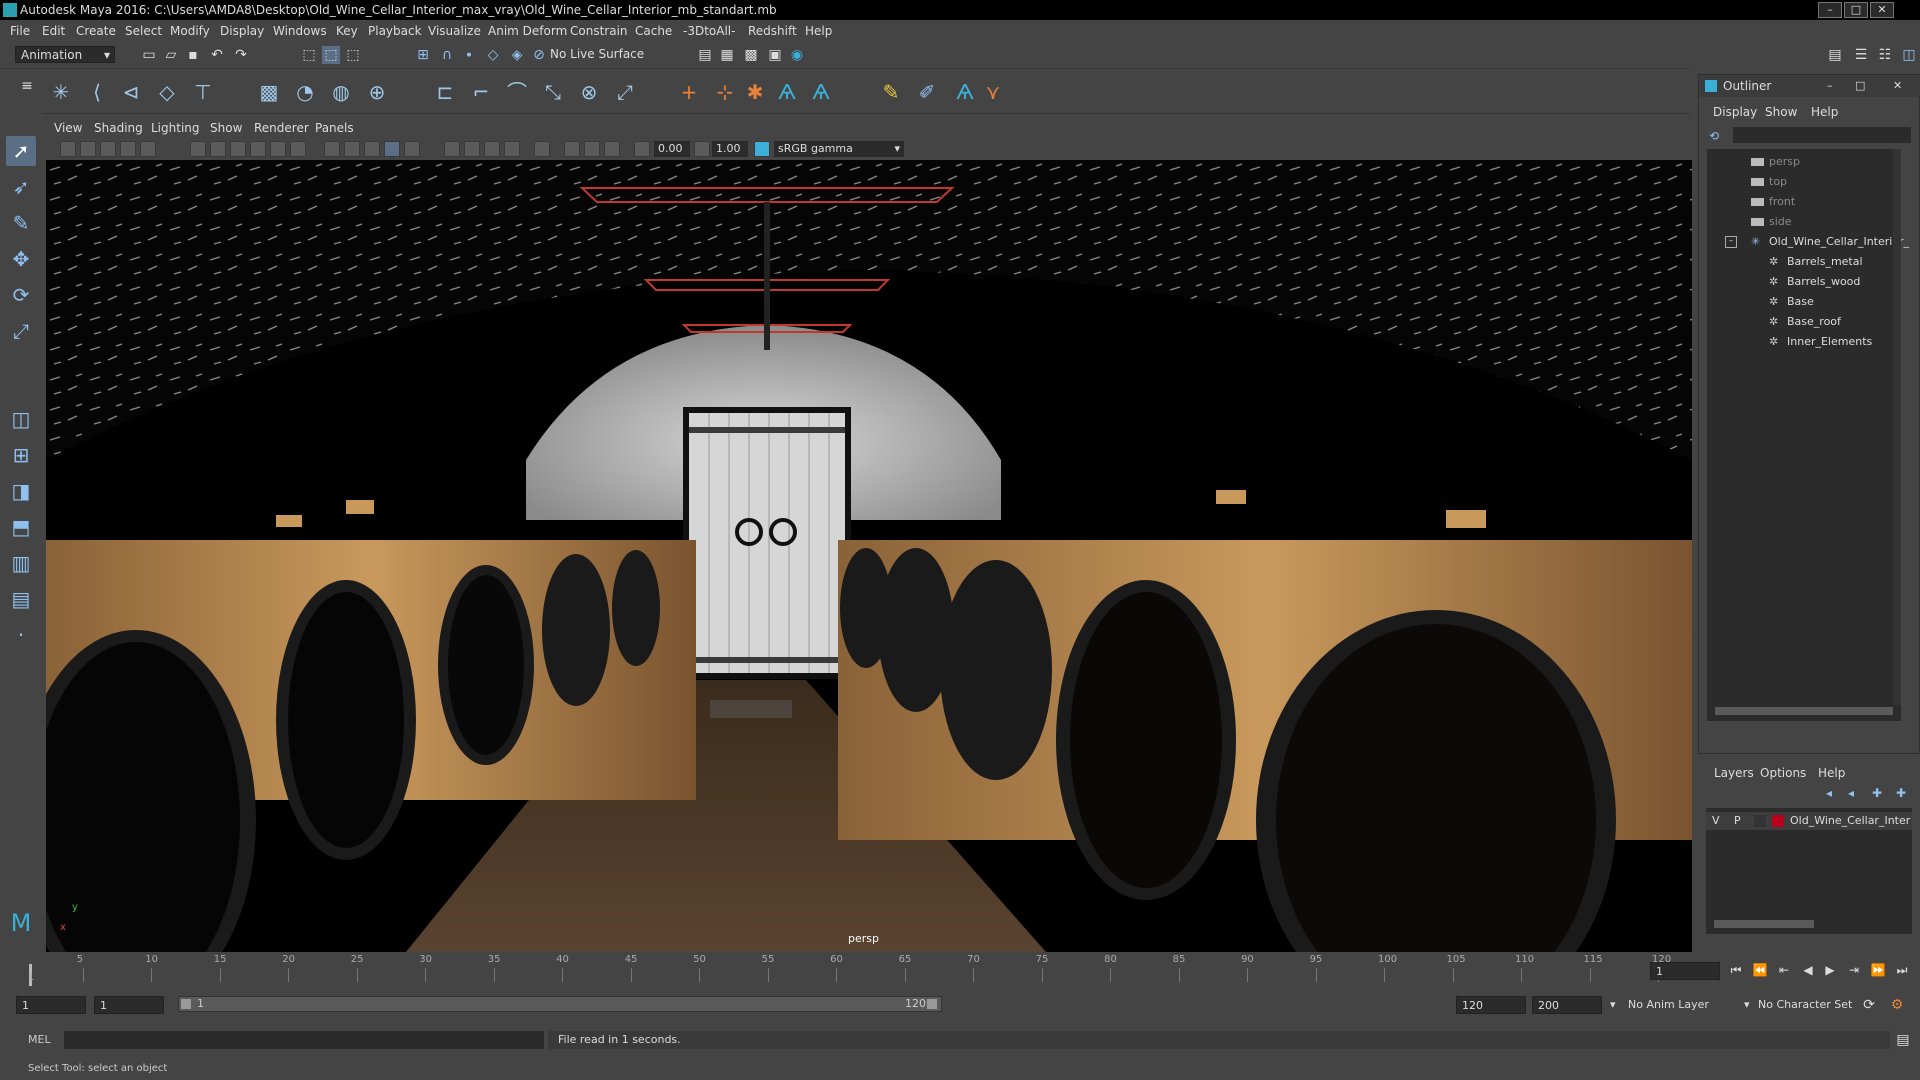 Image resolution: width=1920 pixels, height=1080 pixels. What do you see at coordinates (1804, 262) in the screenshot?
I see `outliner-item-barrels-metal: ✲ Barrels_metal` at bounding box center [1804, 262].